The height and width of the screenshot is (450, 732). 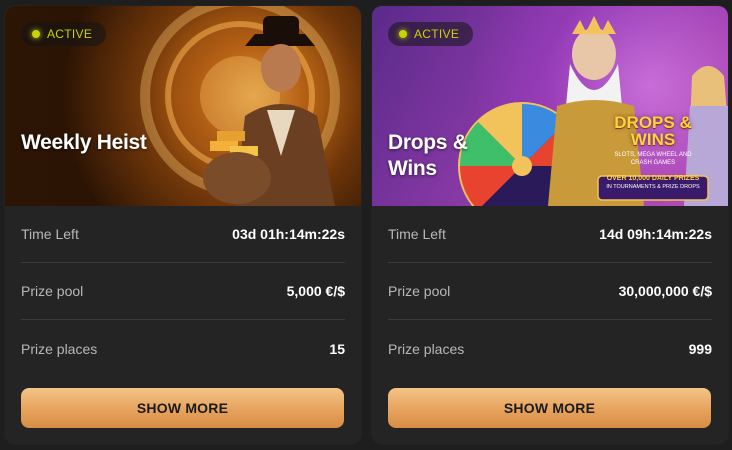 I want to click on prize-places-row: Prize places 15, so click(x=183, y=348).